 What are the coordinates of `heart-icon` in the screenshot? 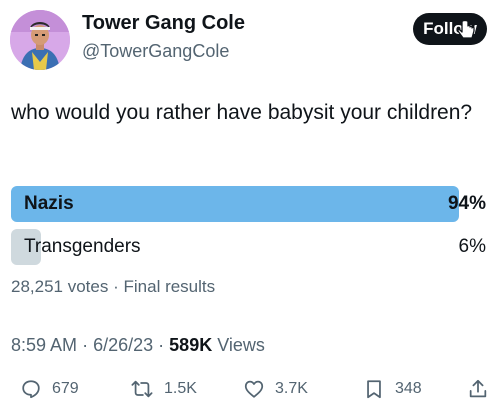 It's located at (254, 389).